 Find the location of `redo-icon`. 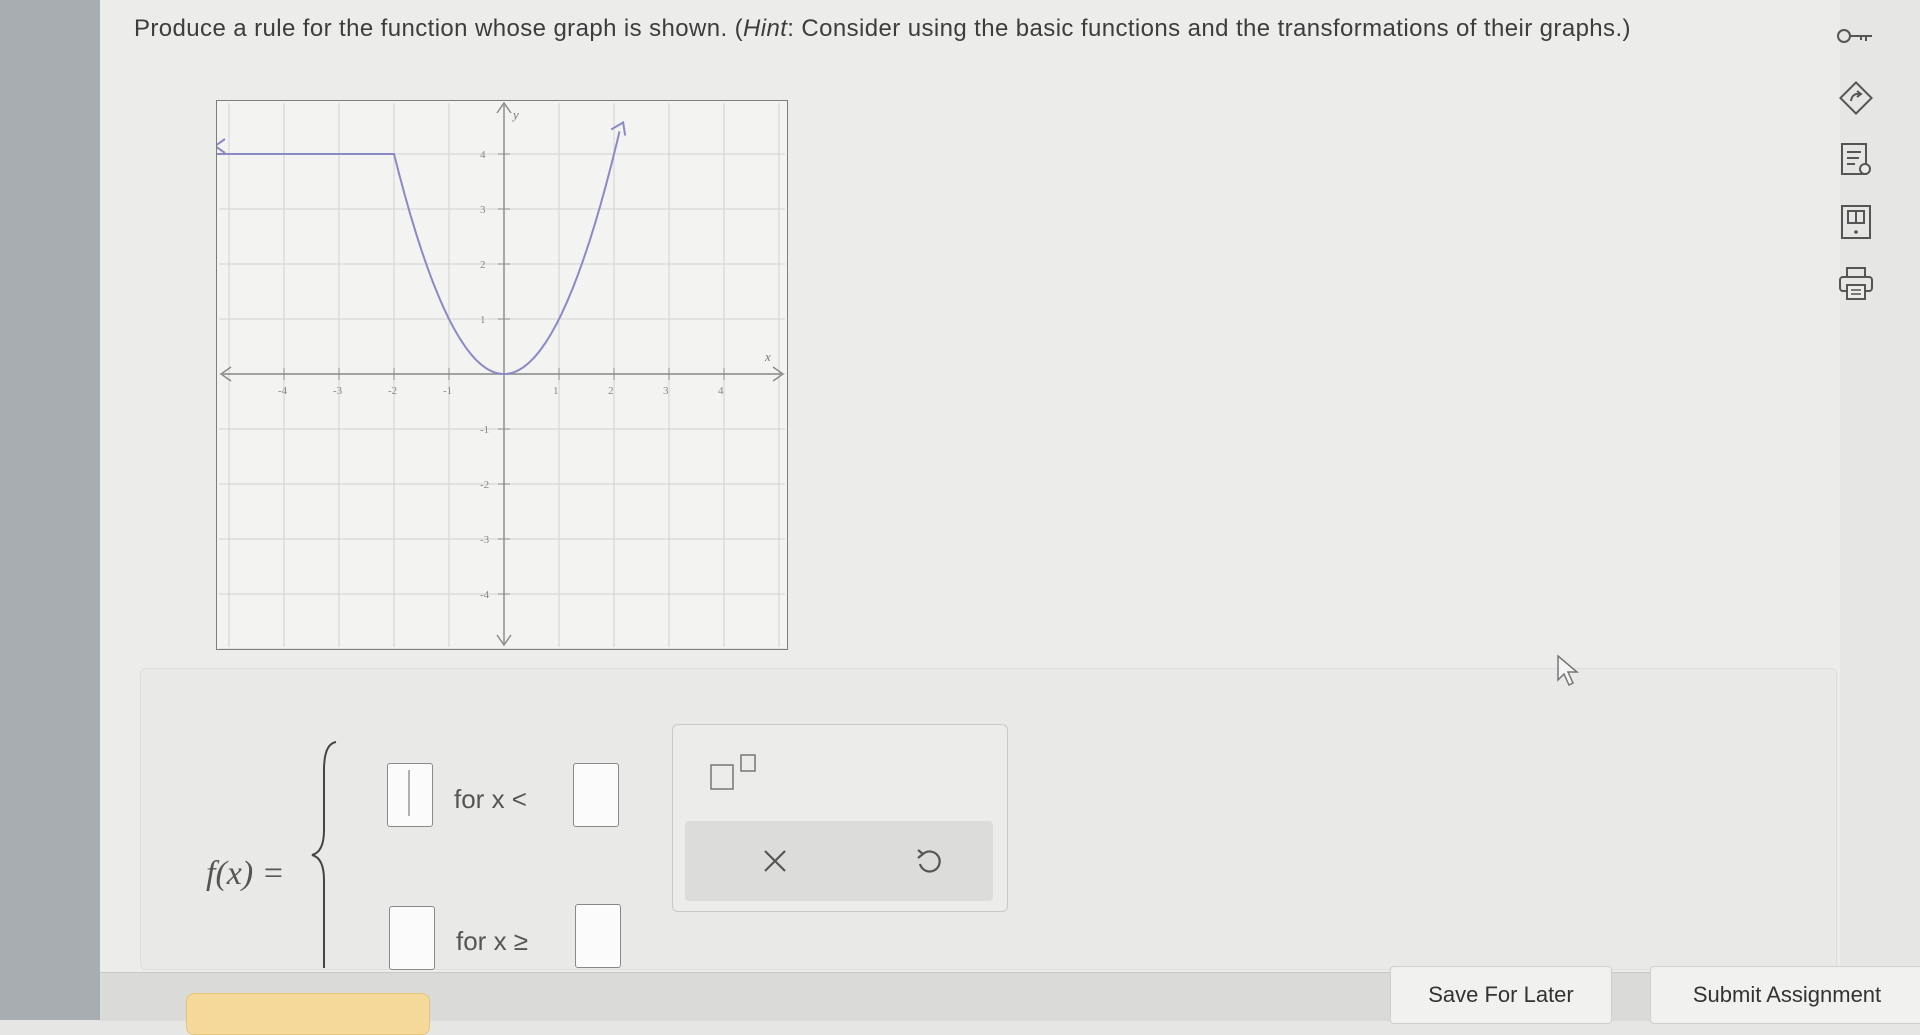

redo-icon is located at coordinates (1856, 98).